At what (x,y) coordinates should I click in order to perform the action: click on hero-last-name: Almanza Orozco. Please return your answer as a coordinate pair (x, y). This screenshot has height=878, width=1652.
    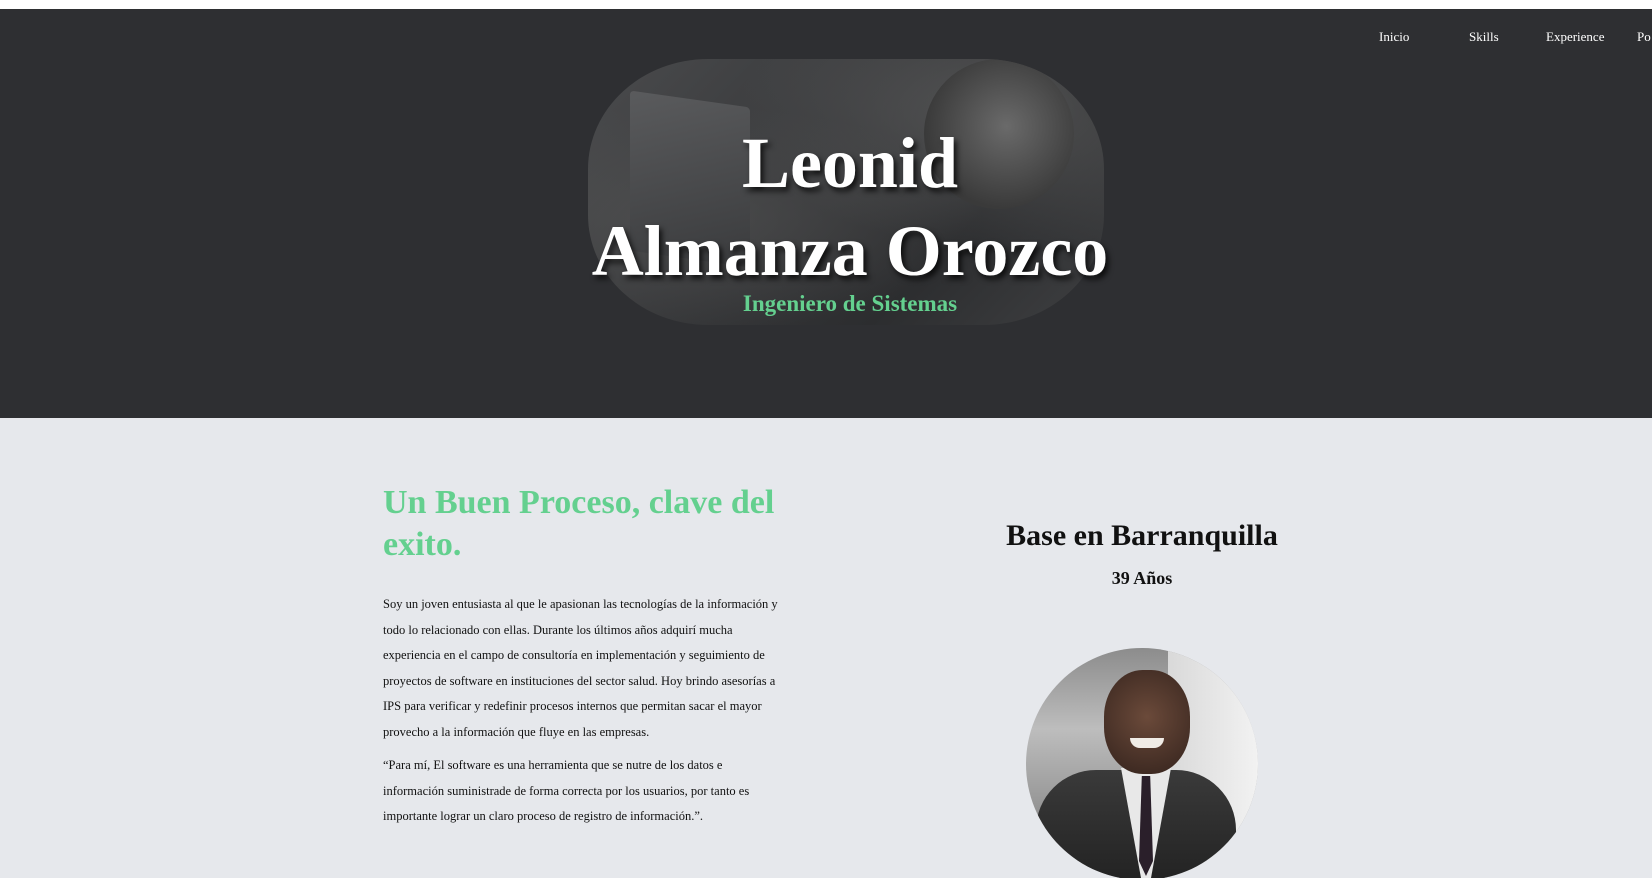
    Looking at the image, I should click on (850, 251).